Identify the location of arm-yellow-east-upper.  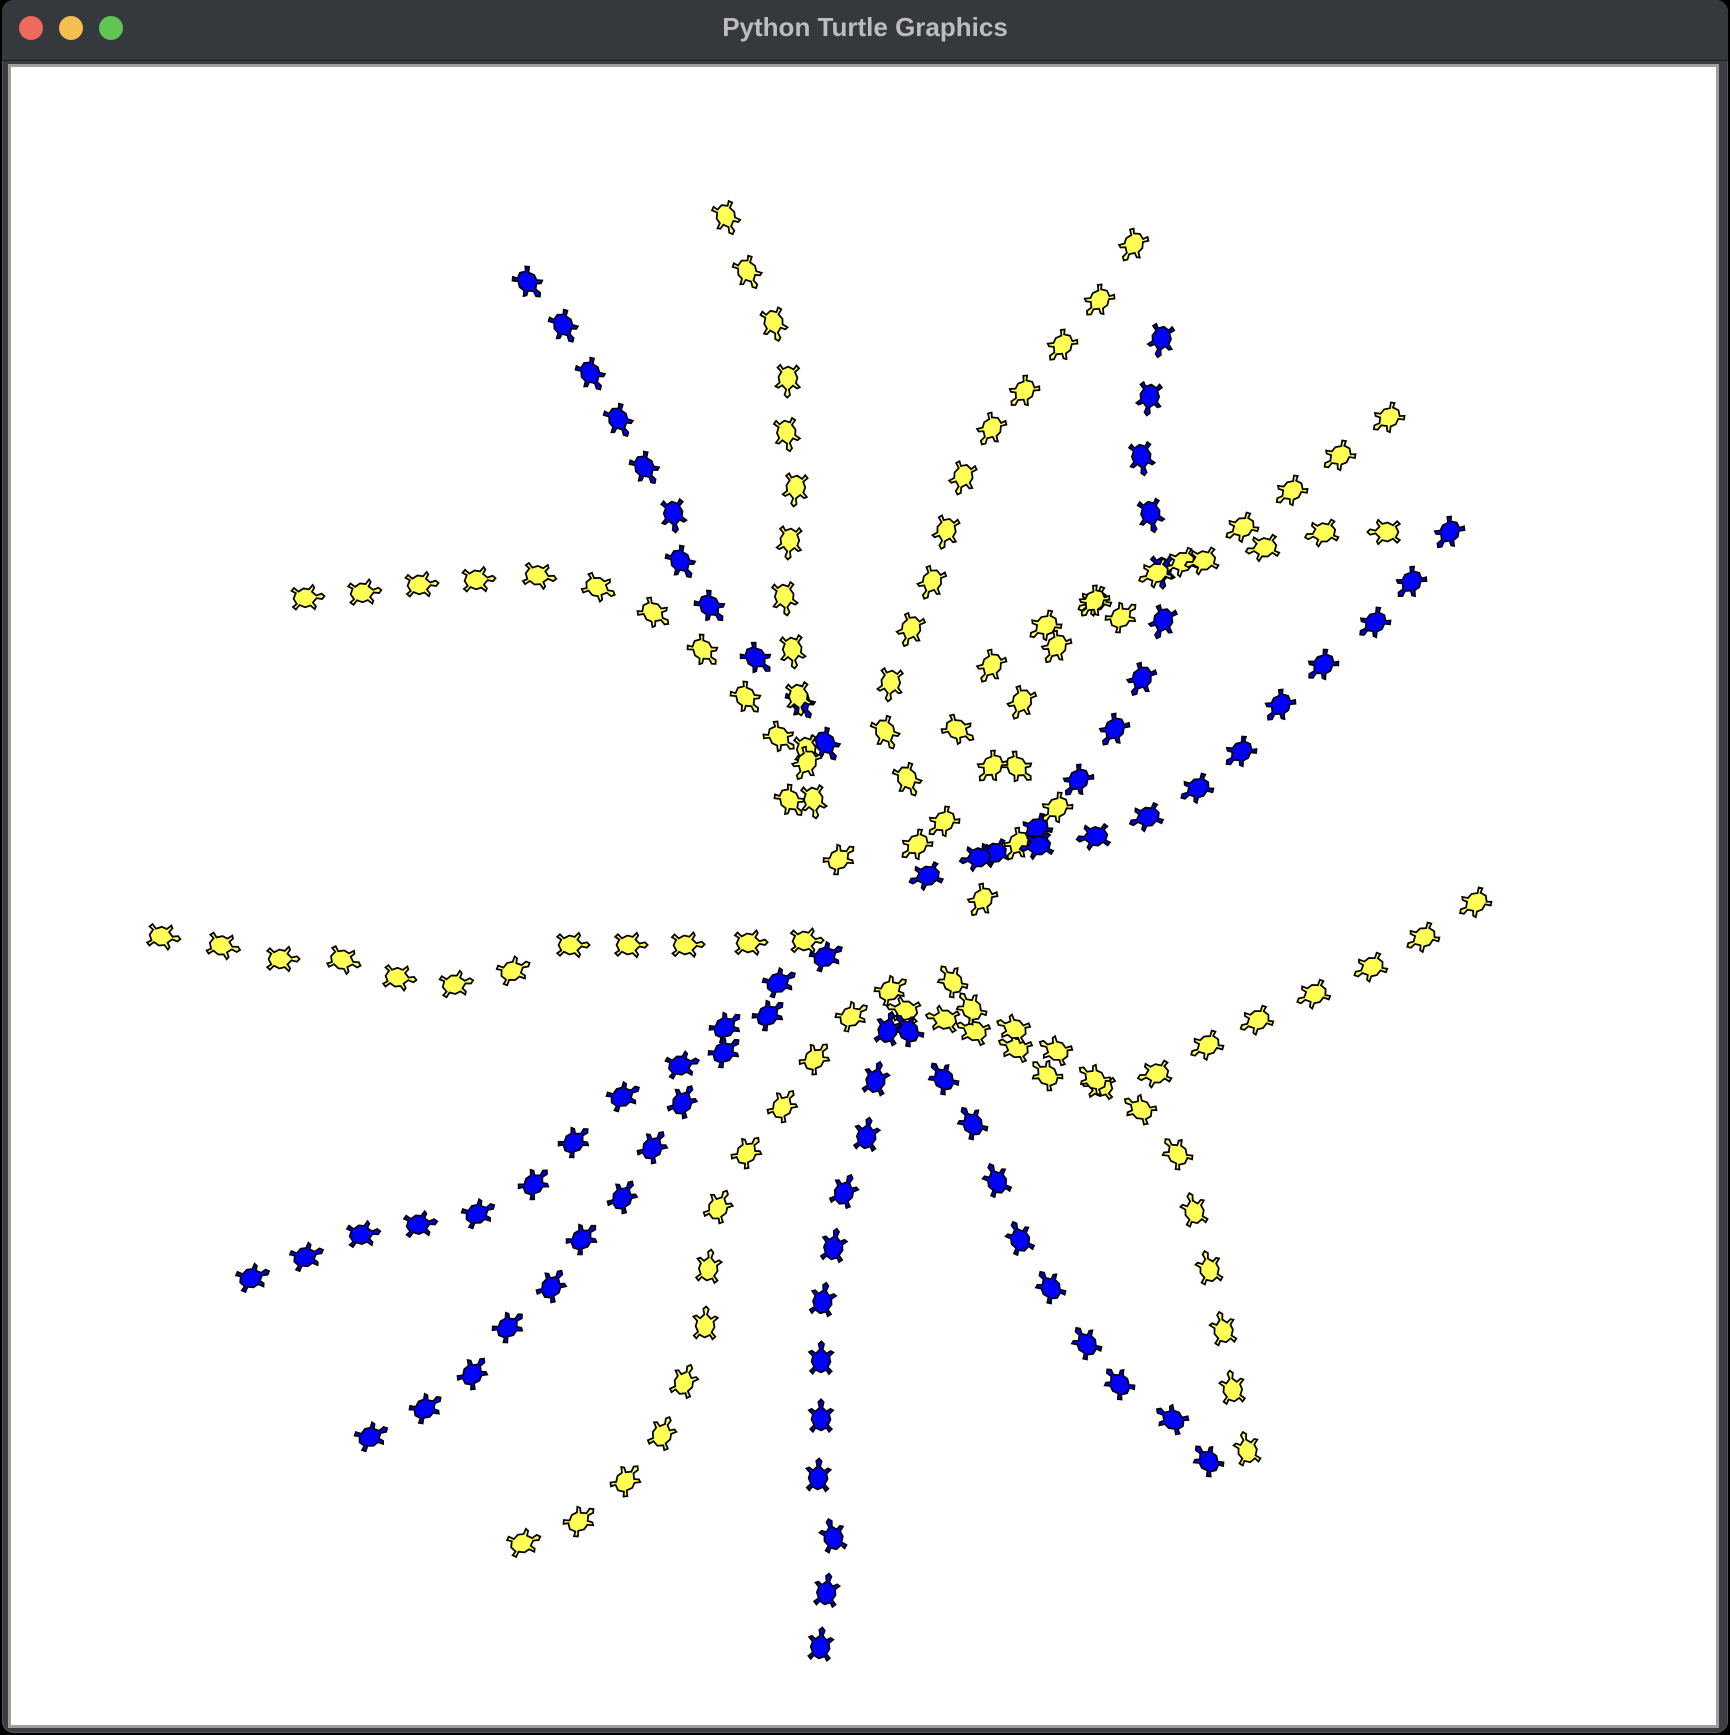
(1173, 659).